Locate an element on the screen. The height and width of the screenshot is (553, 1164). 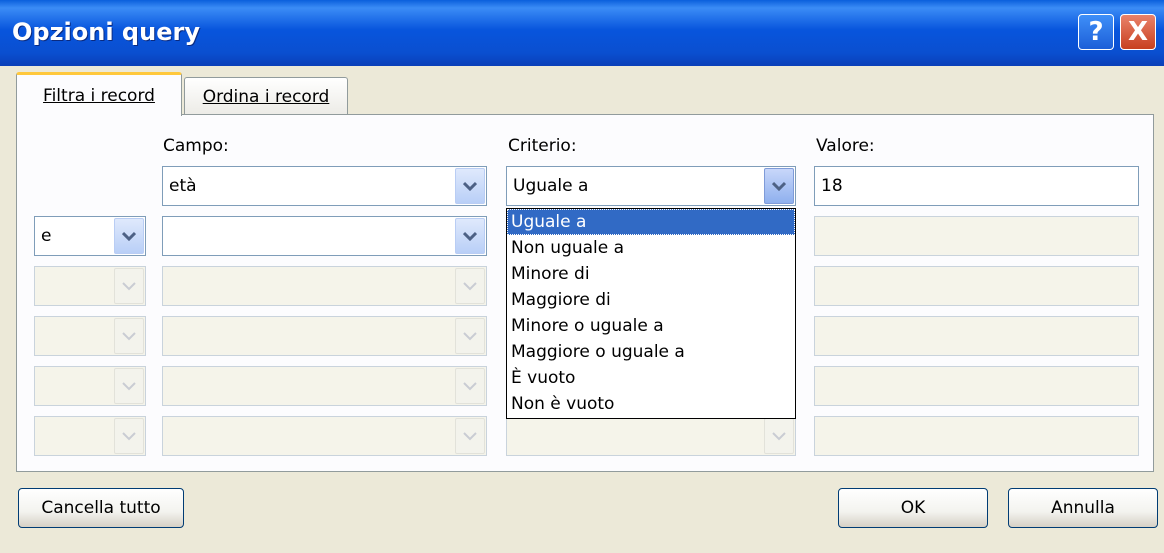
help-icon: ? is located at coordinates (1096, 32).